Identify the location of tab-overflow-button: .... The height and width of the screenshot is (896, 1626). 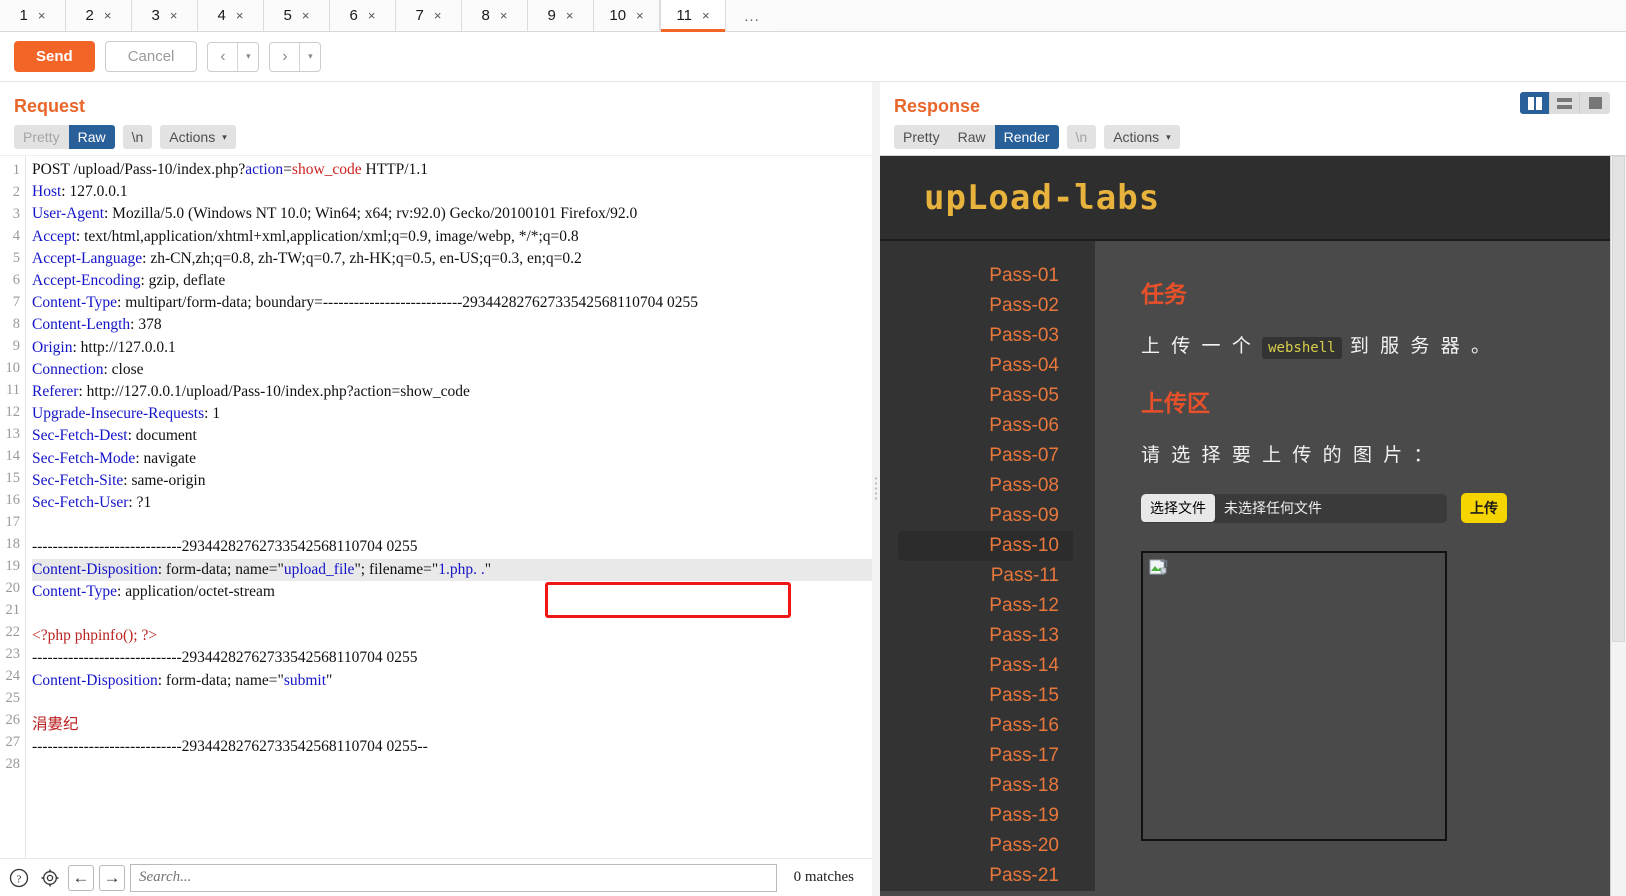
(752, 15).